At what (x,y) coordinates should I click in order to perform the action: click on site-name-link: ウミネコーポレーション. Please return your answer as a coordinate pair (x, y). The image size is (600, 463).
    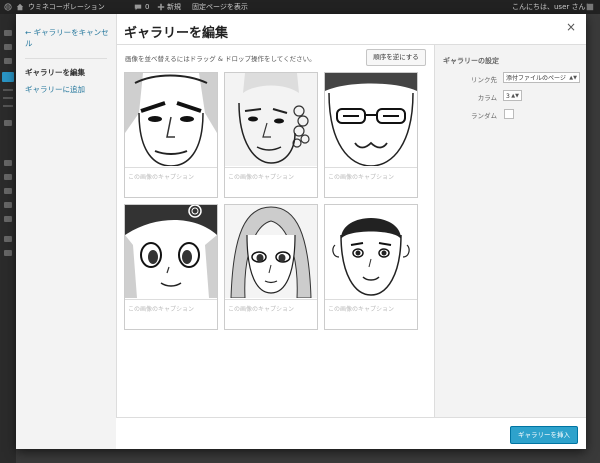
    Looking at the image, I should click on (66, 7).